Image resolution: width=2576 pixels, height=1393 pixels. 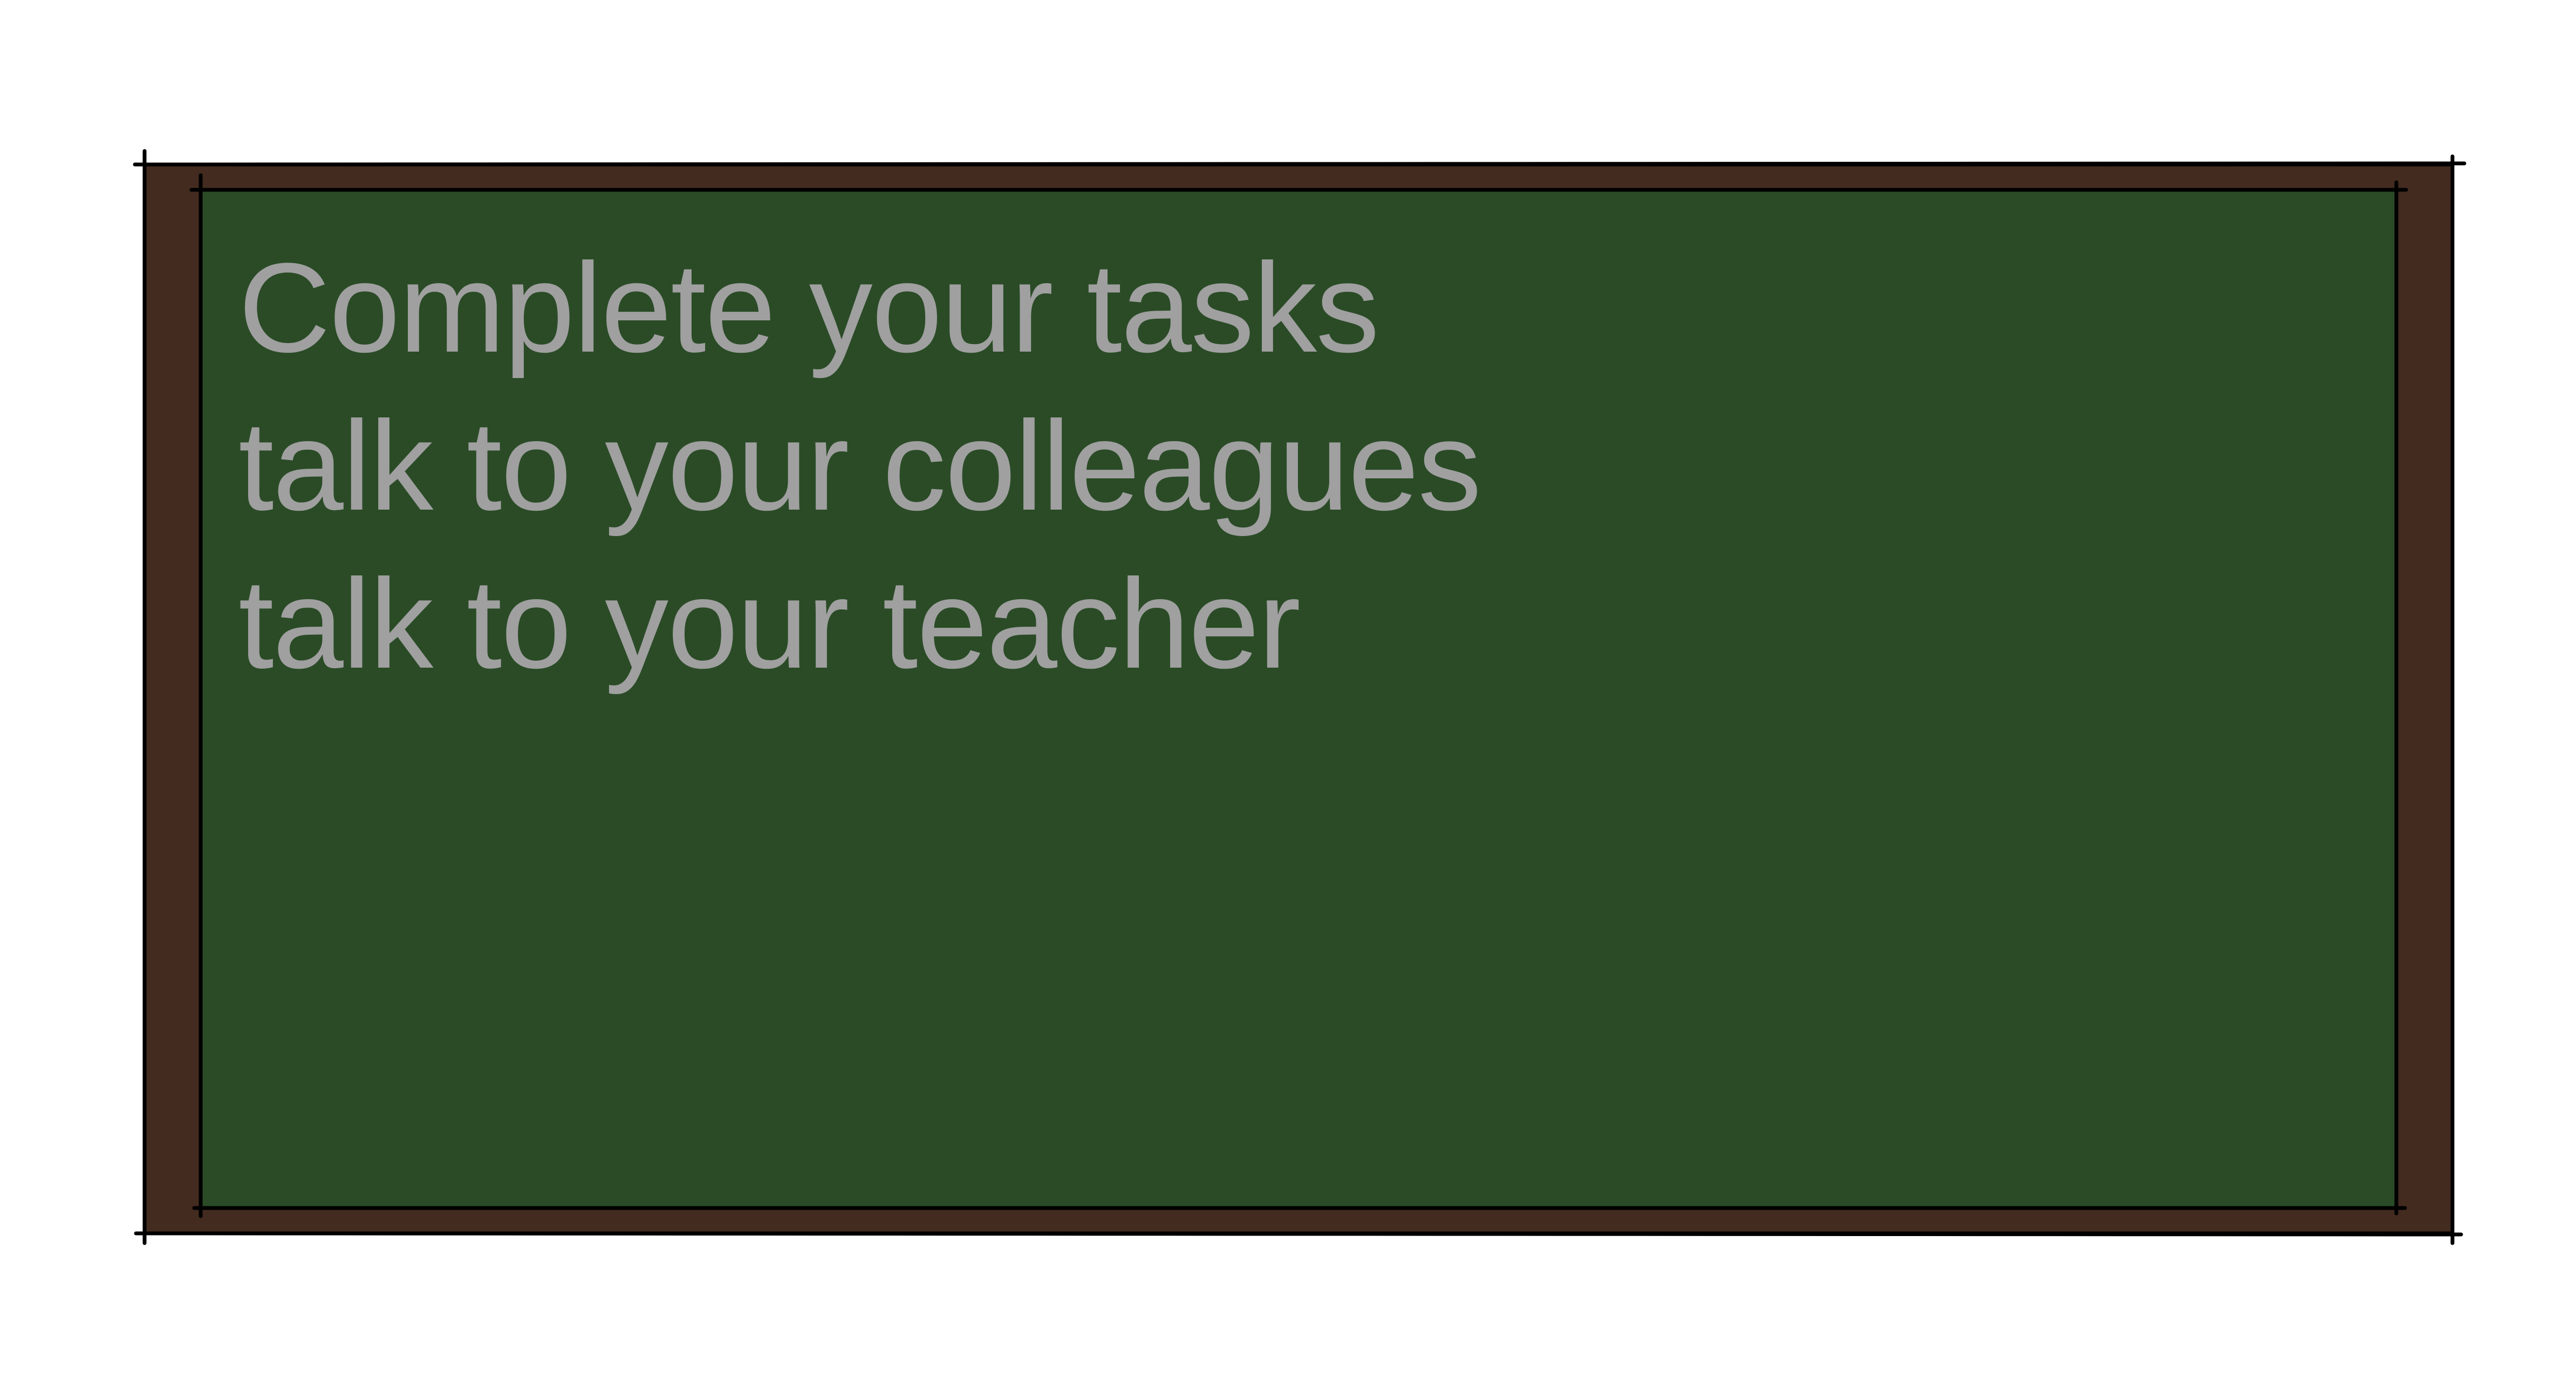 I want to click on board-line-1: Complete your tasks, so click(x=808, y=308).